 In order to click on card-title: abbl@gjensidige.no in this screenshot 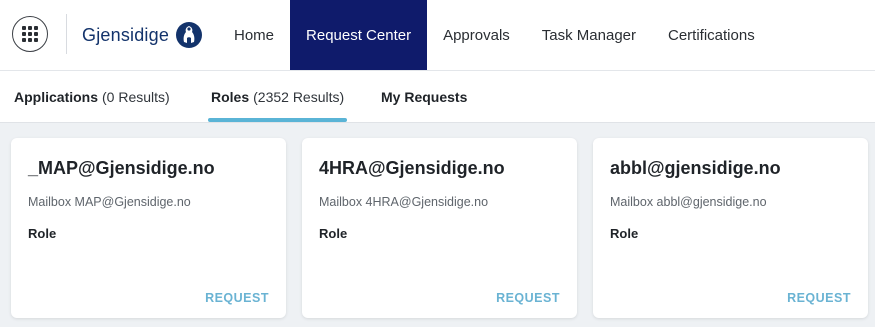, I will do `click(695, 168)`.